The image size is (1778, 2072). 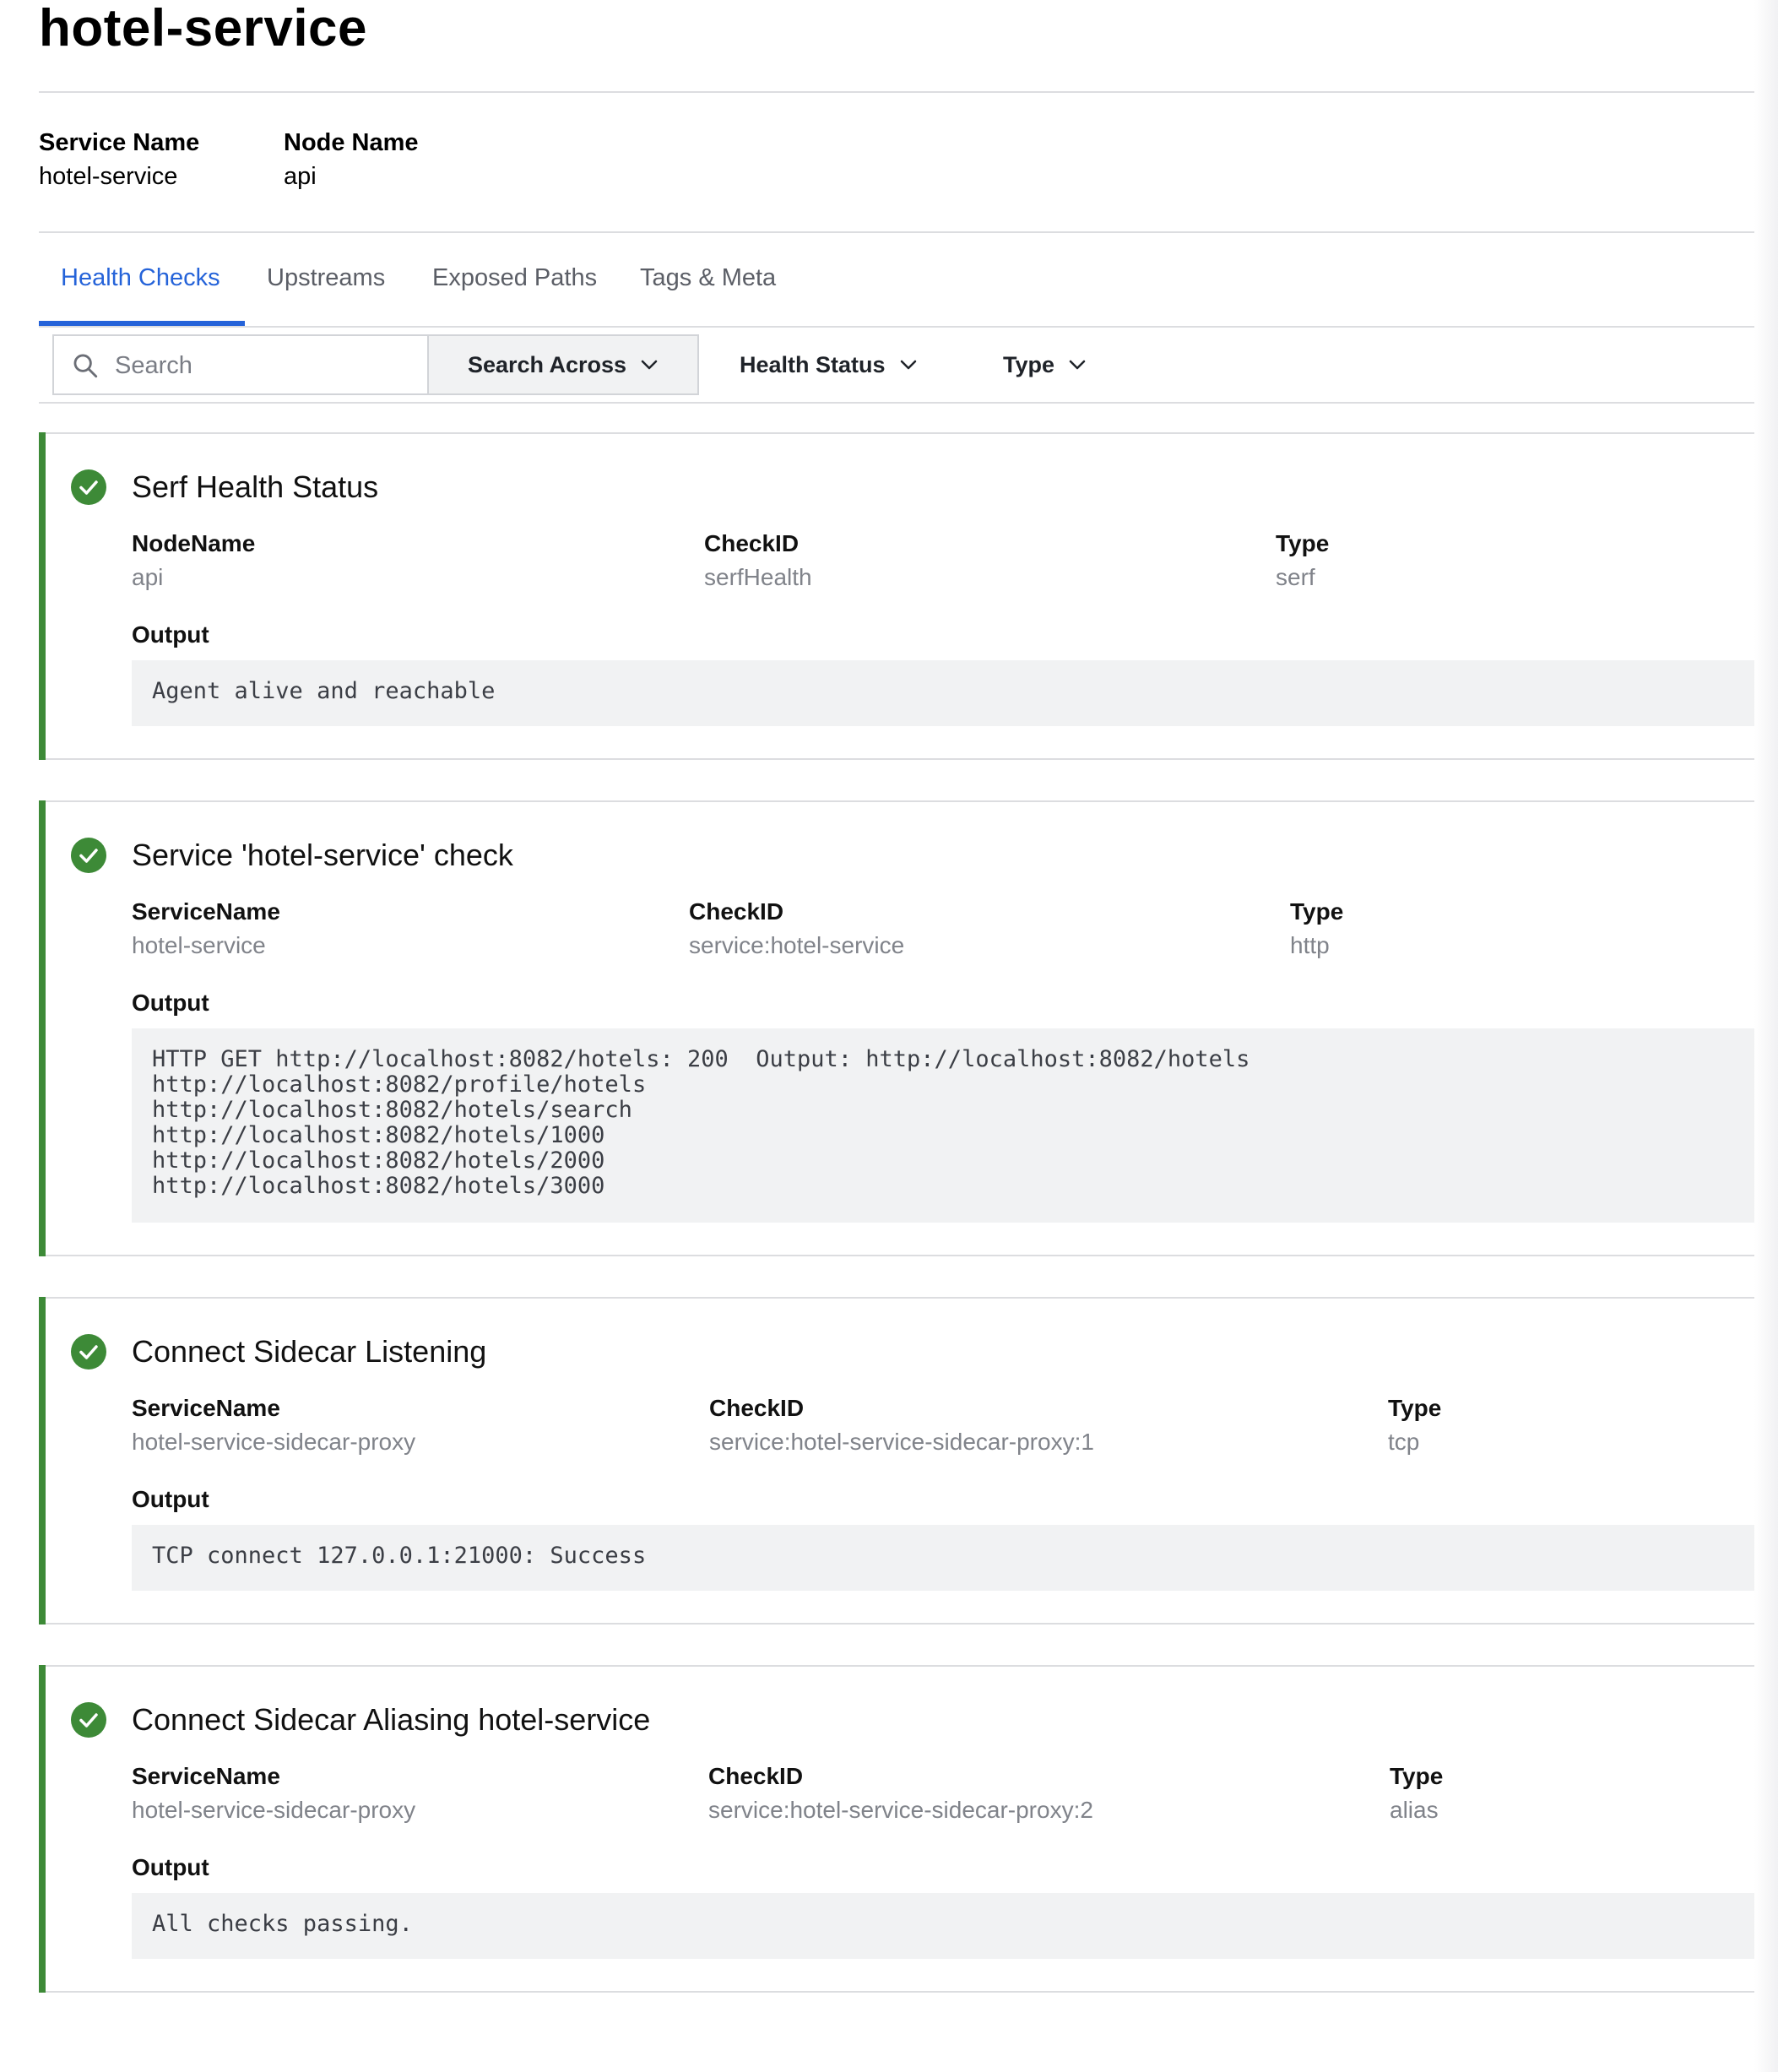 I want to click on field-type: Type tcp, so click(x=1414, y=1425).